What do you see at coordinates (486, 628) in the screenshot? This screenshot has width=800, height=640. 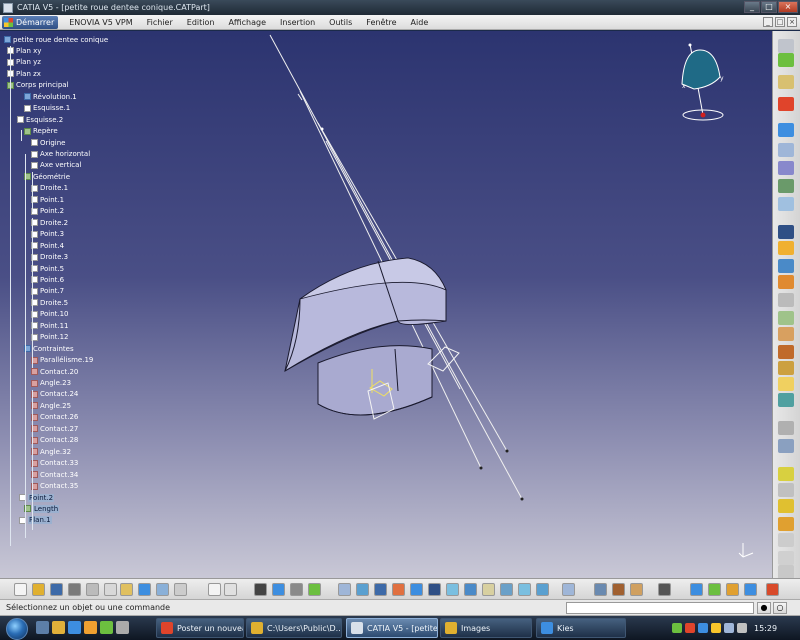 I see `taskbar-button: Images` at bounding box center [486, 628].